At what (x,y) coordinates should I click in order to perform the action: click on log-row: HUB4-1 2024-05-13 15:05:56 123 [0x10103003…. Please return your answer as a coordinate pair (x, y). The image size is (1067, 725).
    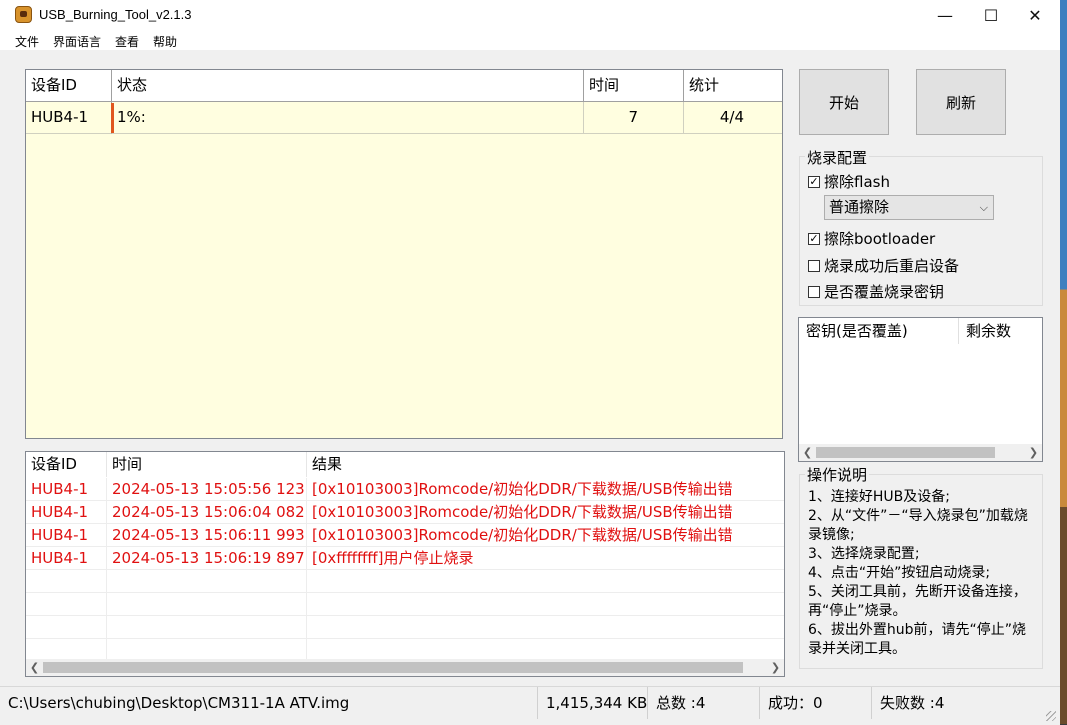
    Looking at the image, I should click on (405, 489).